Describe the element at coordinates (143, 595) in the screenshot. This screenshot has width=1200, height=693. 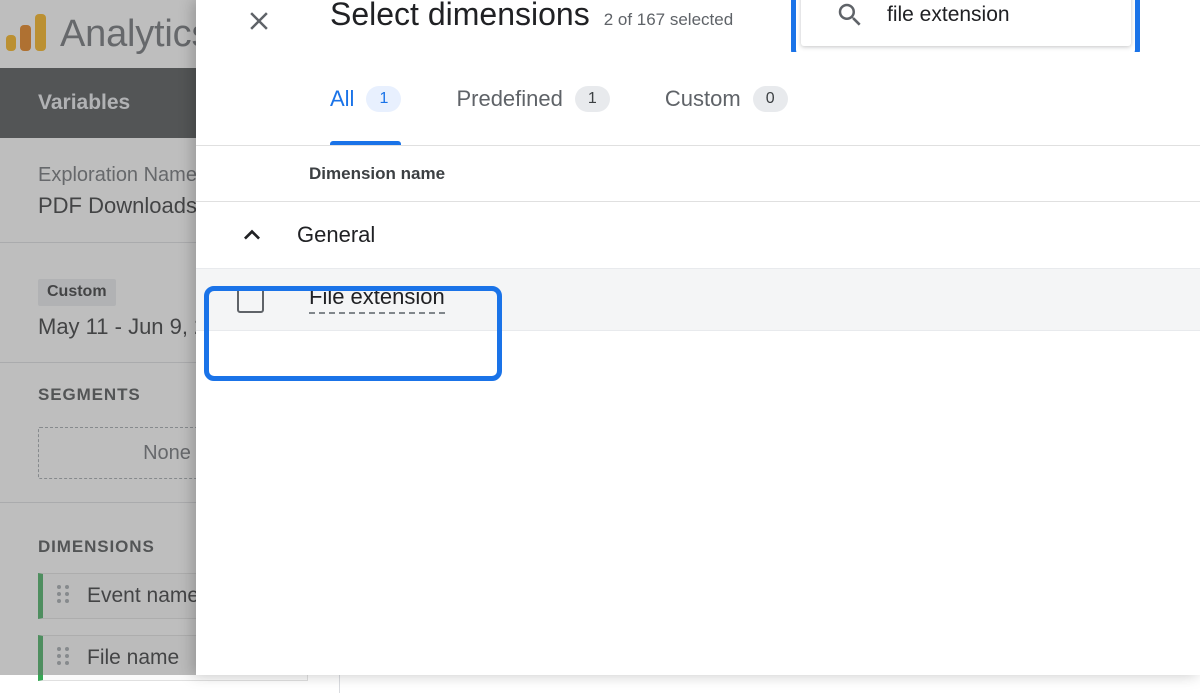
I see `dimension-chip-label: Event name` at that location.